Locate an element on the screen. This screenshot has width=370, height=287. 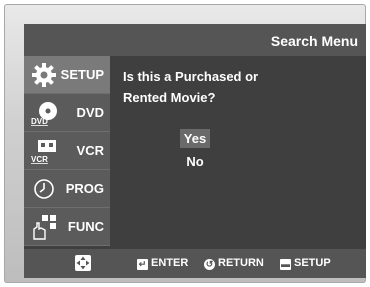
dvd-icon: DVD is located at coordinates (44, 114).